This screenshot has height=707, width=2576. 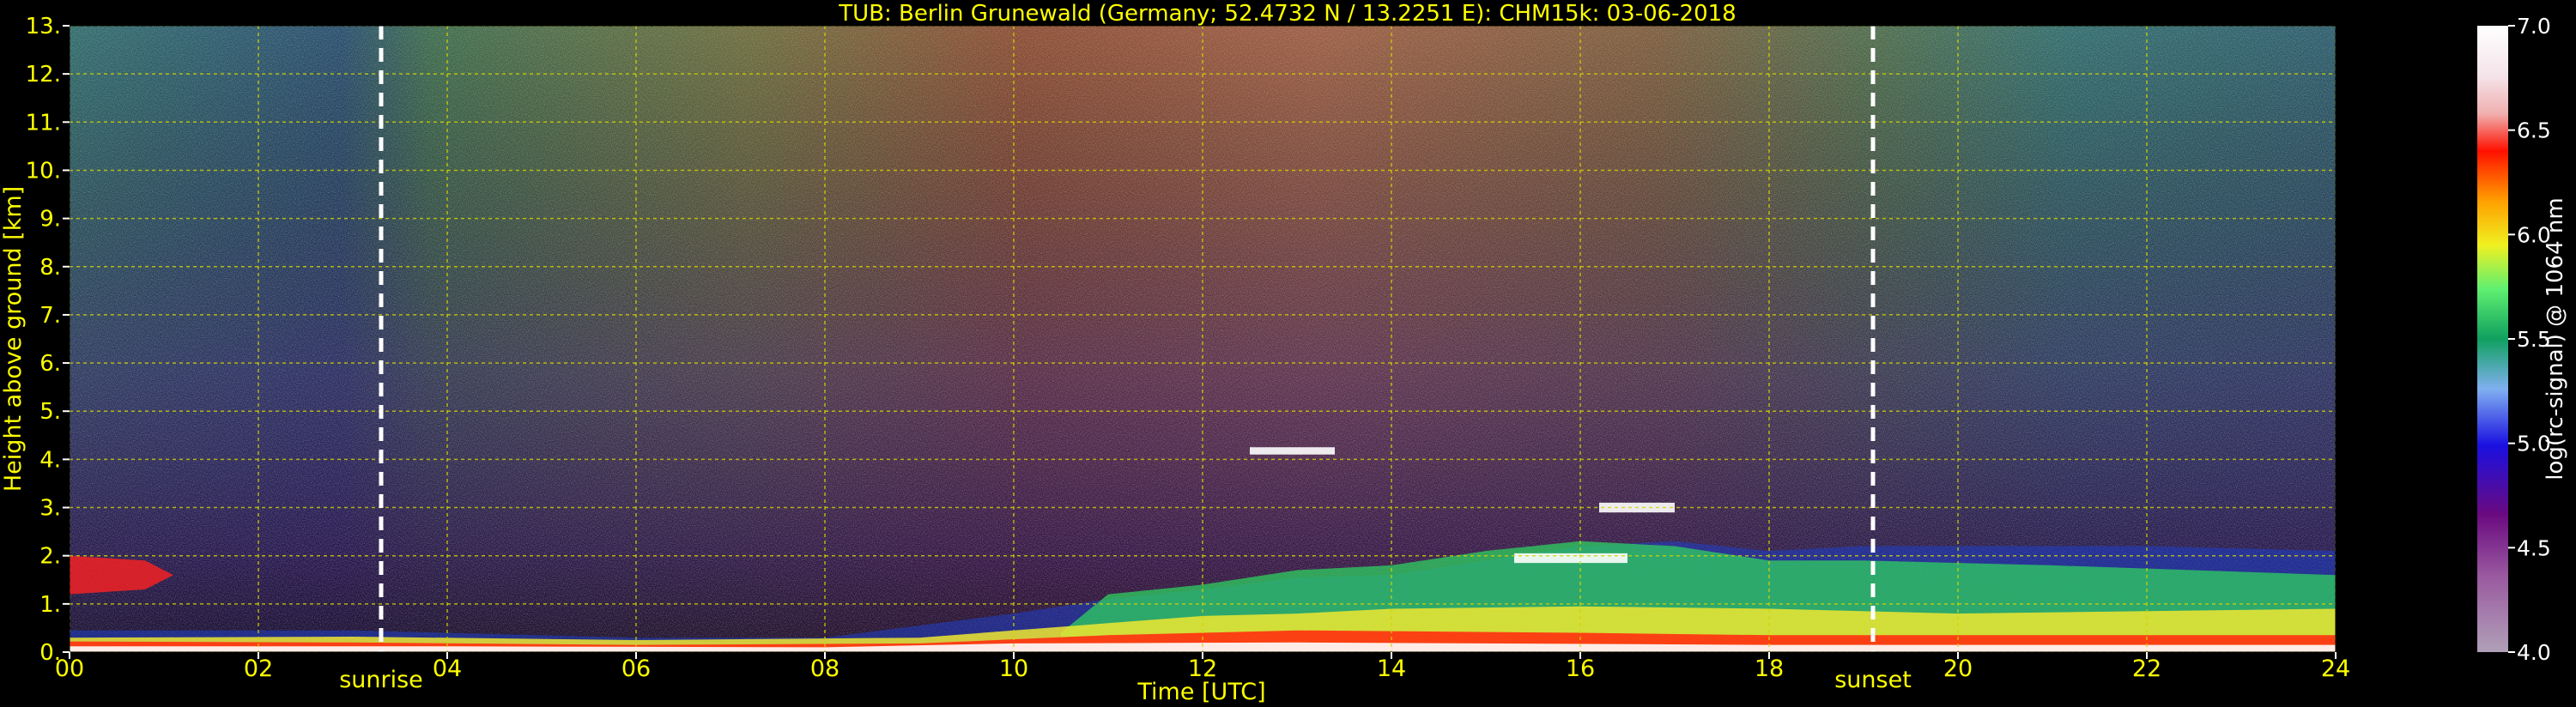 What do you see at coordinates (2534, 26) in the screenshot?
I see `colorbar-tick-label: 7.0` at bounding box center [2534, 26].